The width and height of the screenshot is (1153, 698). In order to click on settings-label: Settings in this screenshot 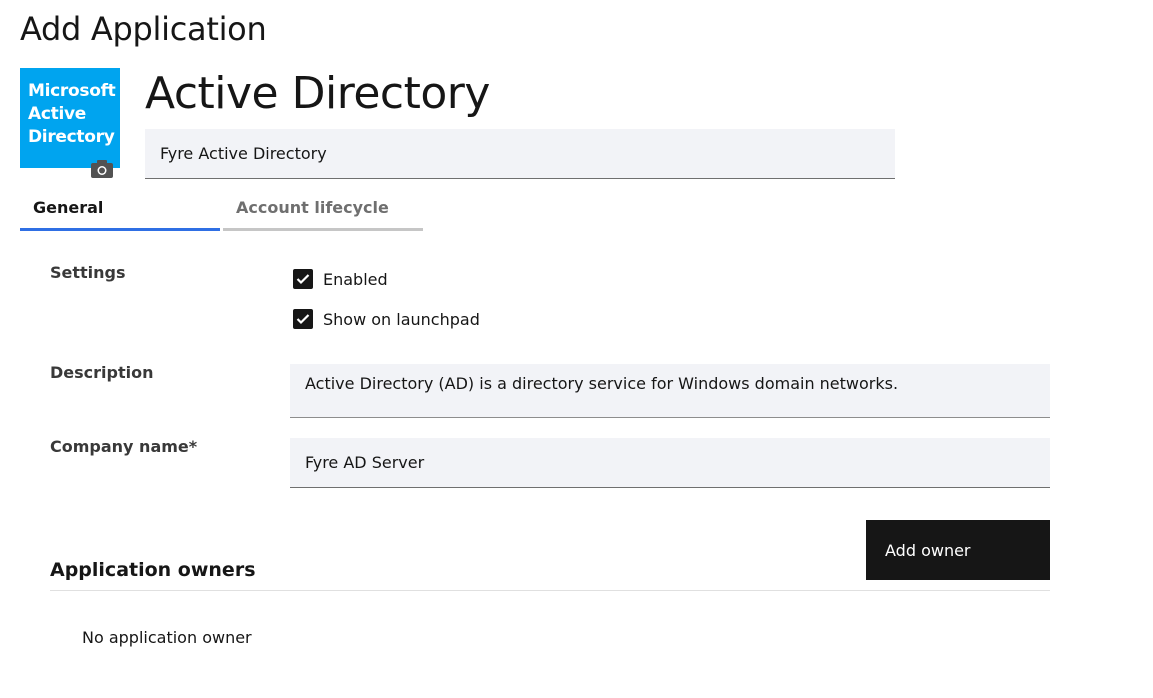, I will do `click(88, 272)`.